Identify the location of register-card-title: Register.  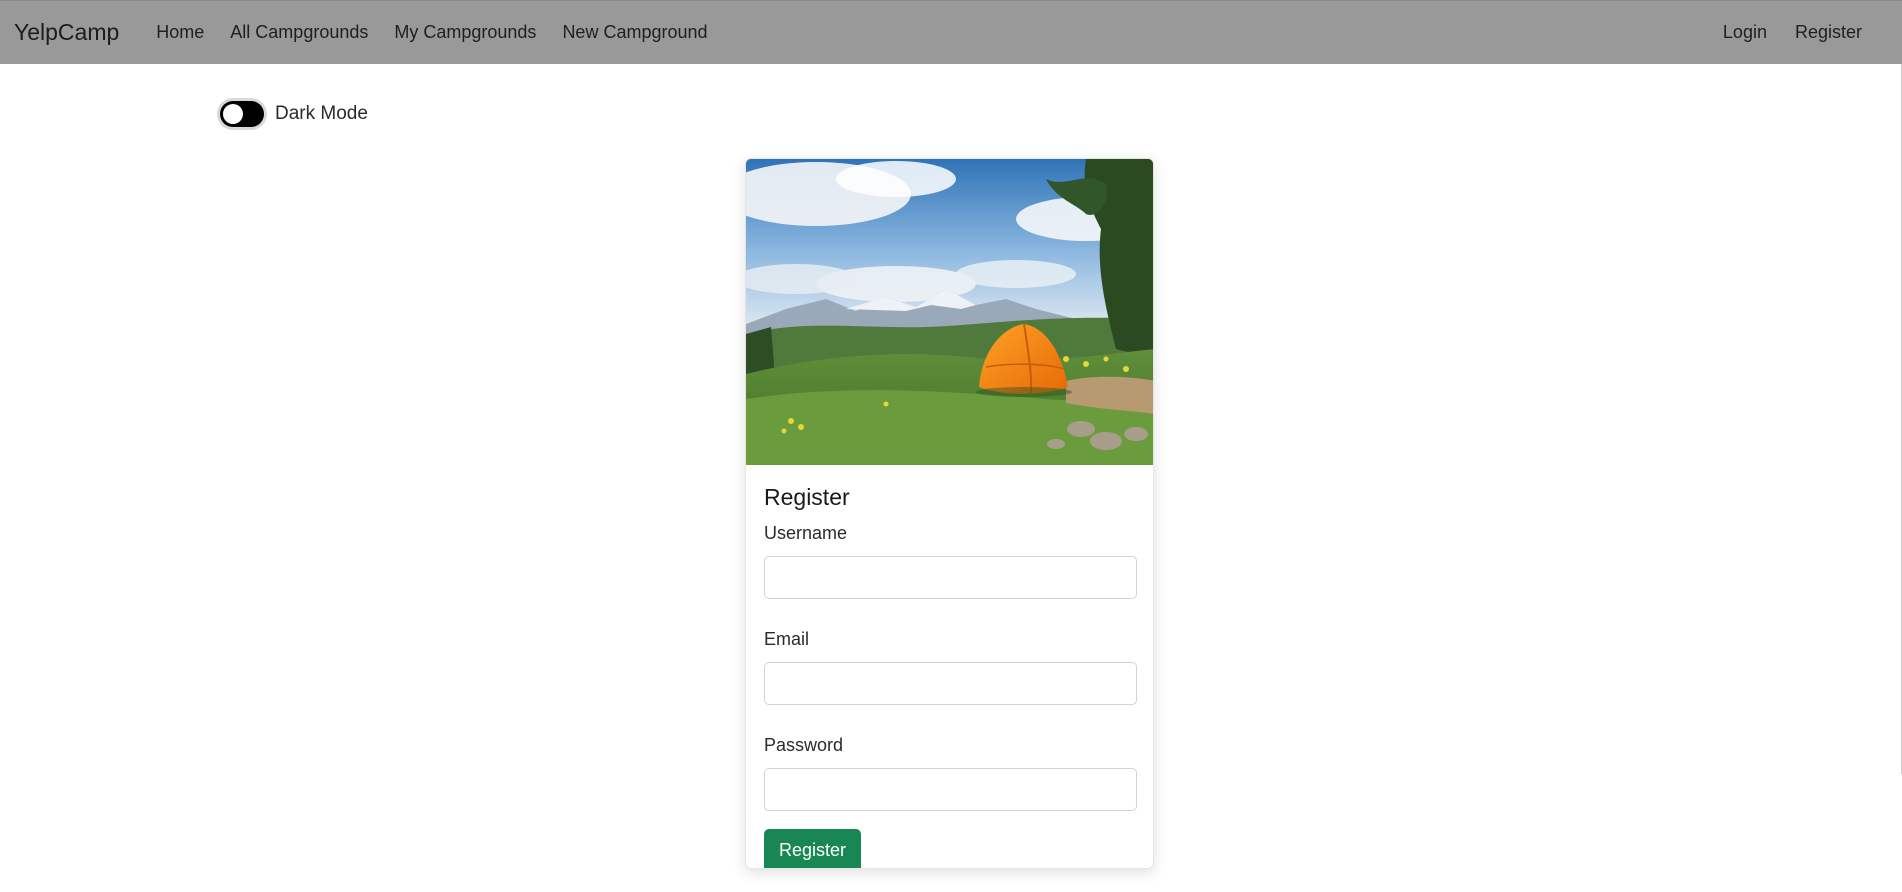
(807, 497).